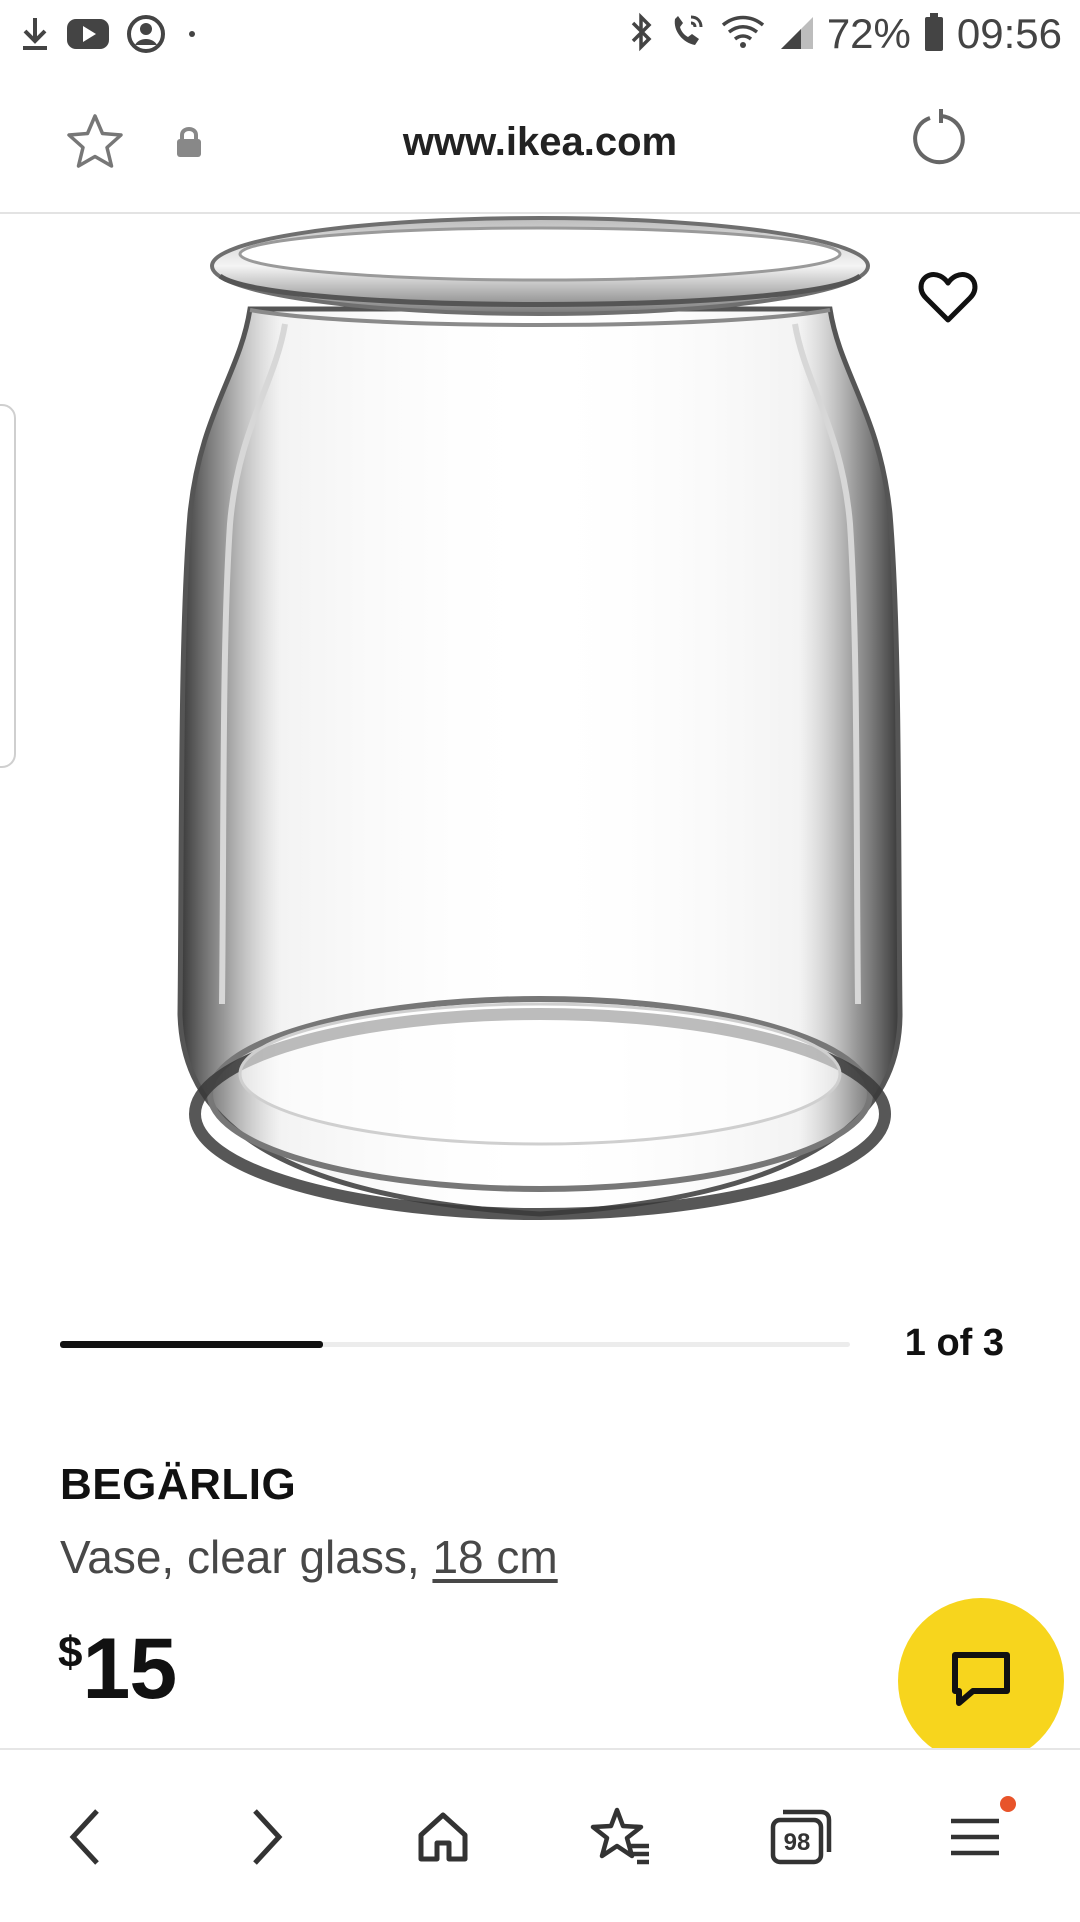 This screenshot has height=1922, width=1080. Describe the element at coordinates (455, 1344) in the screenshot. I see `gallery-progress-track` at that location.